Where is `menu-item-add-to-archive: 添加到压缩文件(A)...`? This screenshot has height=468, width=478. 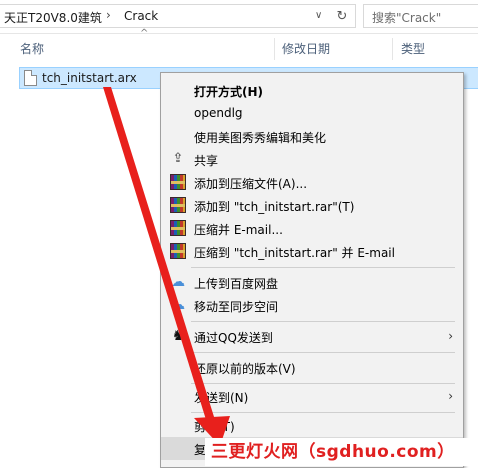 menu-item-add-to-archive: 添加到压缩文件(A)... is located at coordinates (312, 182).